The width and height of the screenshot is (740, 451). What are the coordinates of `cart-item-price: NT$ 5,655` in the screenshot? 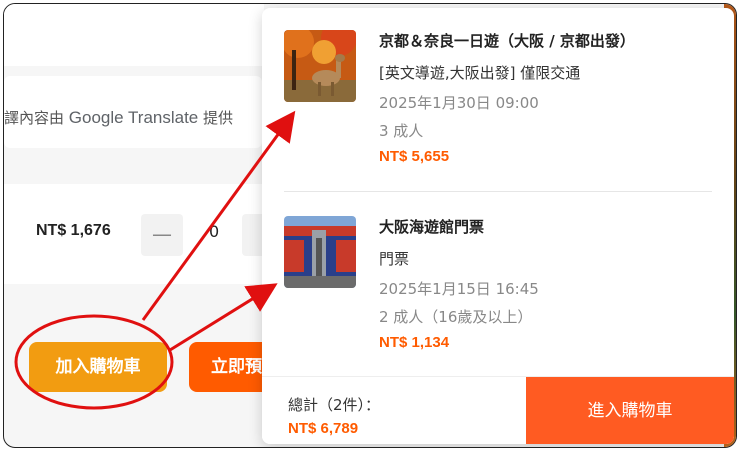 It's located at (414, 156).